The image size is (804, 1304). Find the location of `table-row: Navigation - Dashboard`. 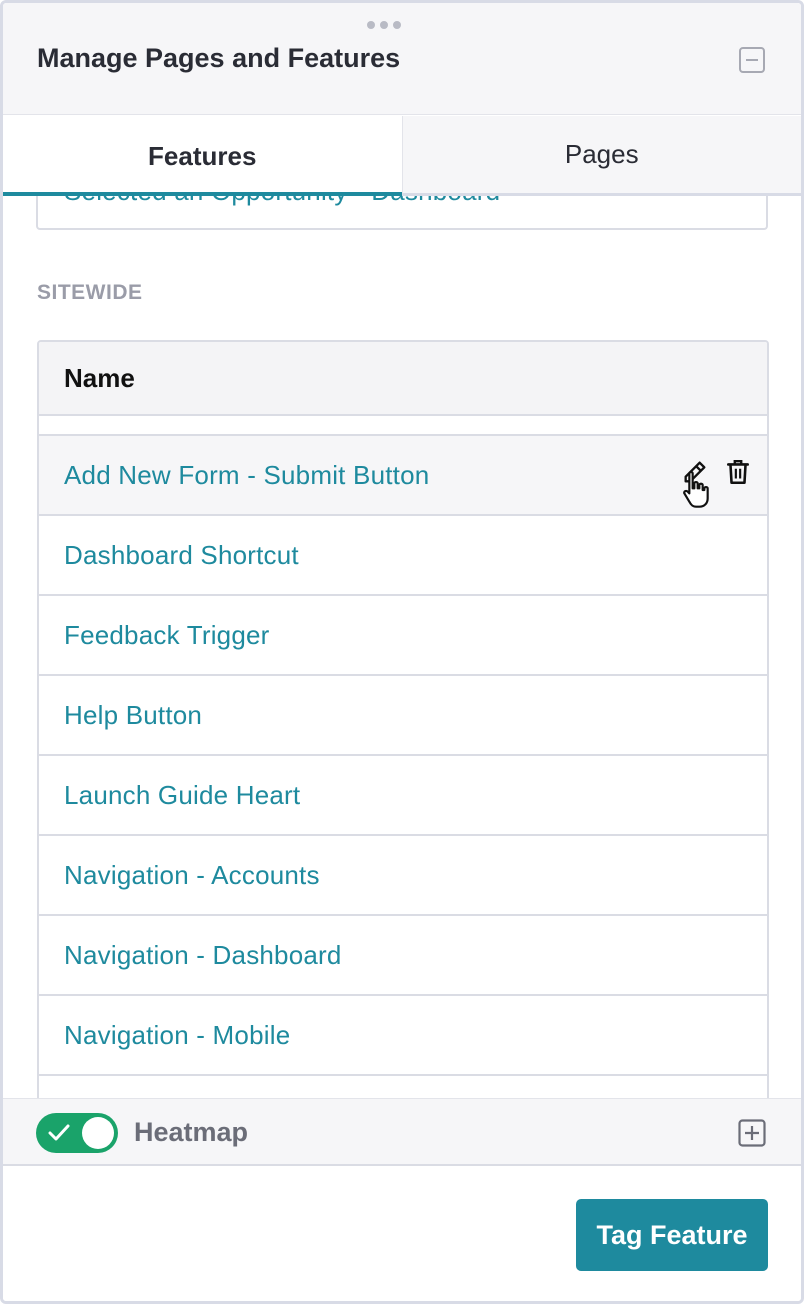

table-row: Navigation - Dashboard is located at coordinates (403, 956).